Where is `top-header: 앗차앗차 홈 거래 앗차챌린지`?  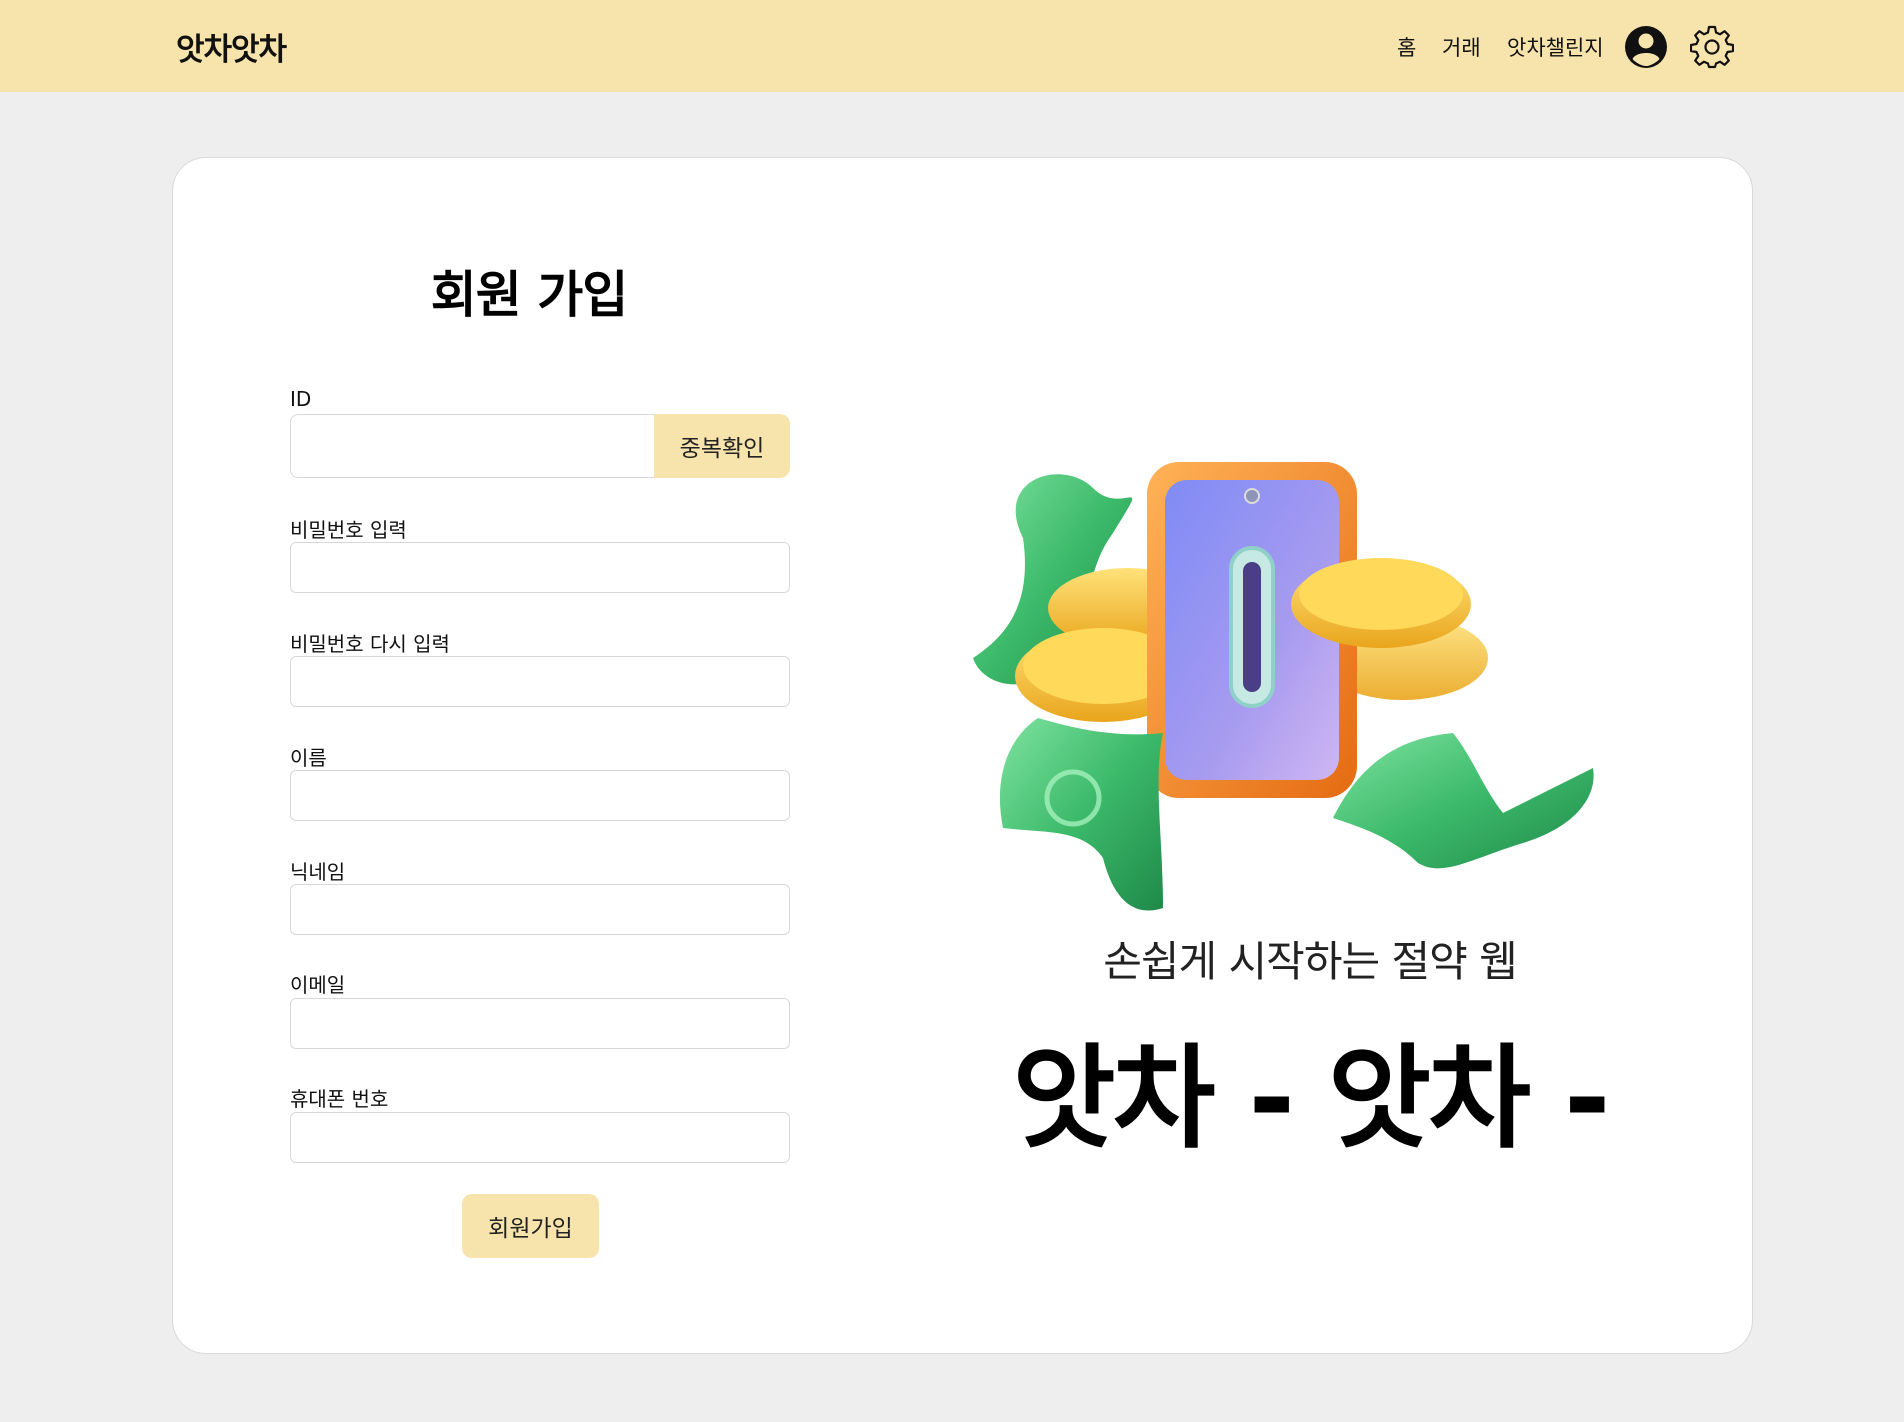 top-header: 앗차앗차 홈 거래 앗차챌린지 is located at coordinates (952, 46).